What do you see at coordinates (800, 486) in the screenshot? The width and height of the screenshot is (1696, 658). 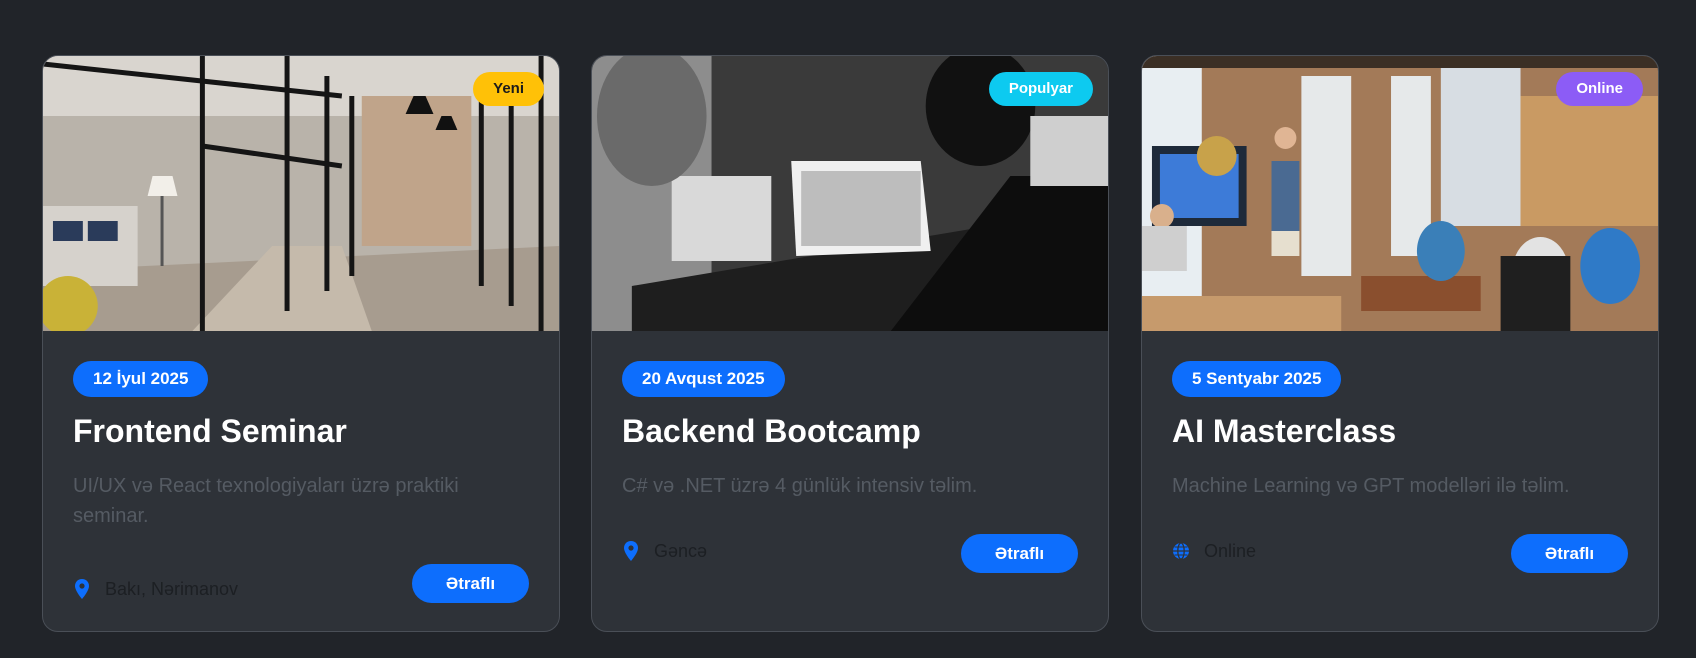 I see `card-description: C# və .NET üzrə 4 günlük intensiv təlim.` at bounding box center [800, 486].